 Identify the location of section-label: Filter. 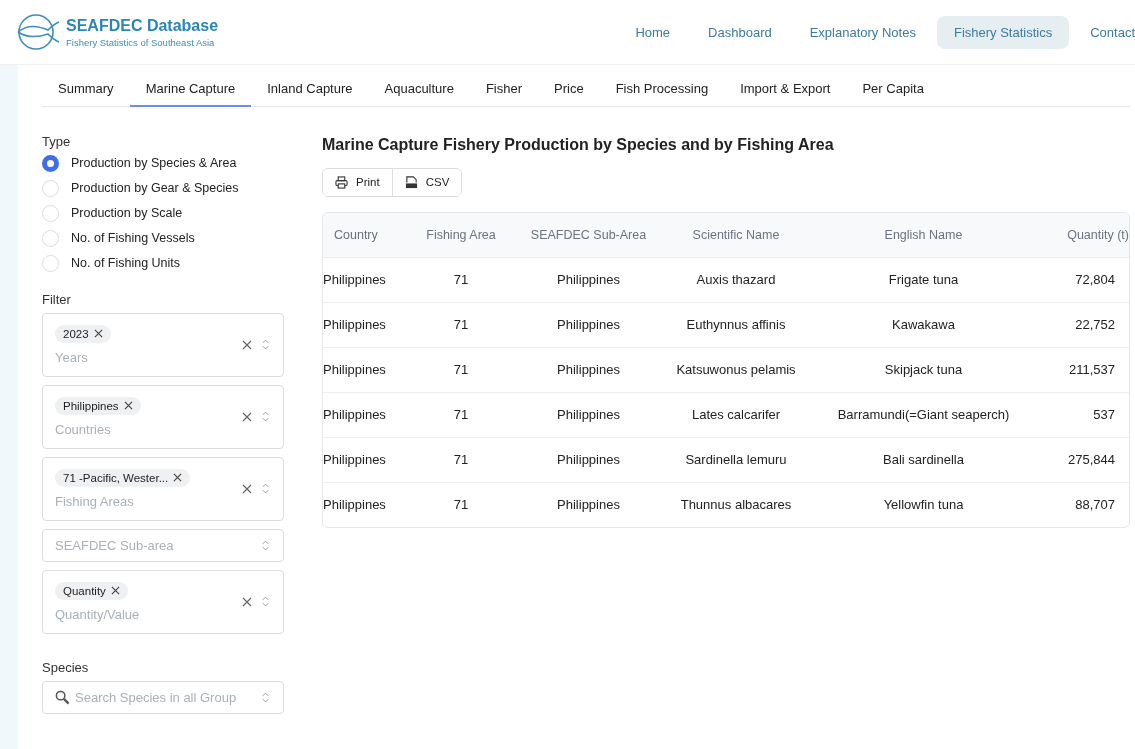
(57, 299).